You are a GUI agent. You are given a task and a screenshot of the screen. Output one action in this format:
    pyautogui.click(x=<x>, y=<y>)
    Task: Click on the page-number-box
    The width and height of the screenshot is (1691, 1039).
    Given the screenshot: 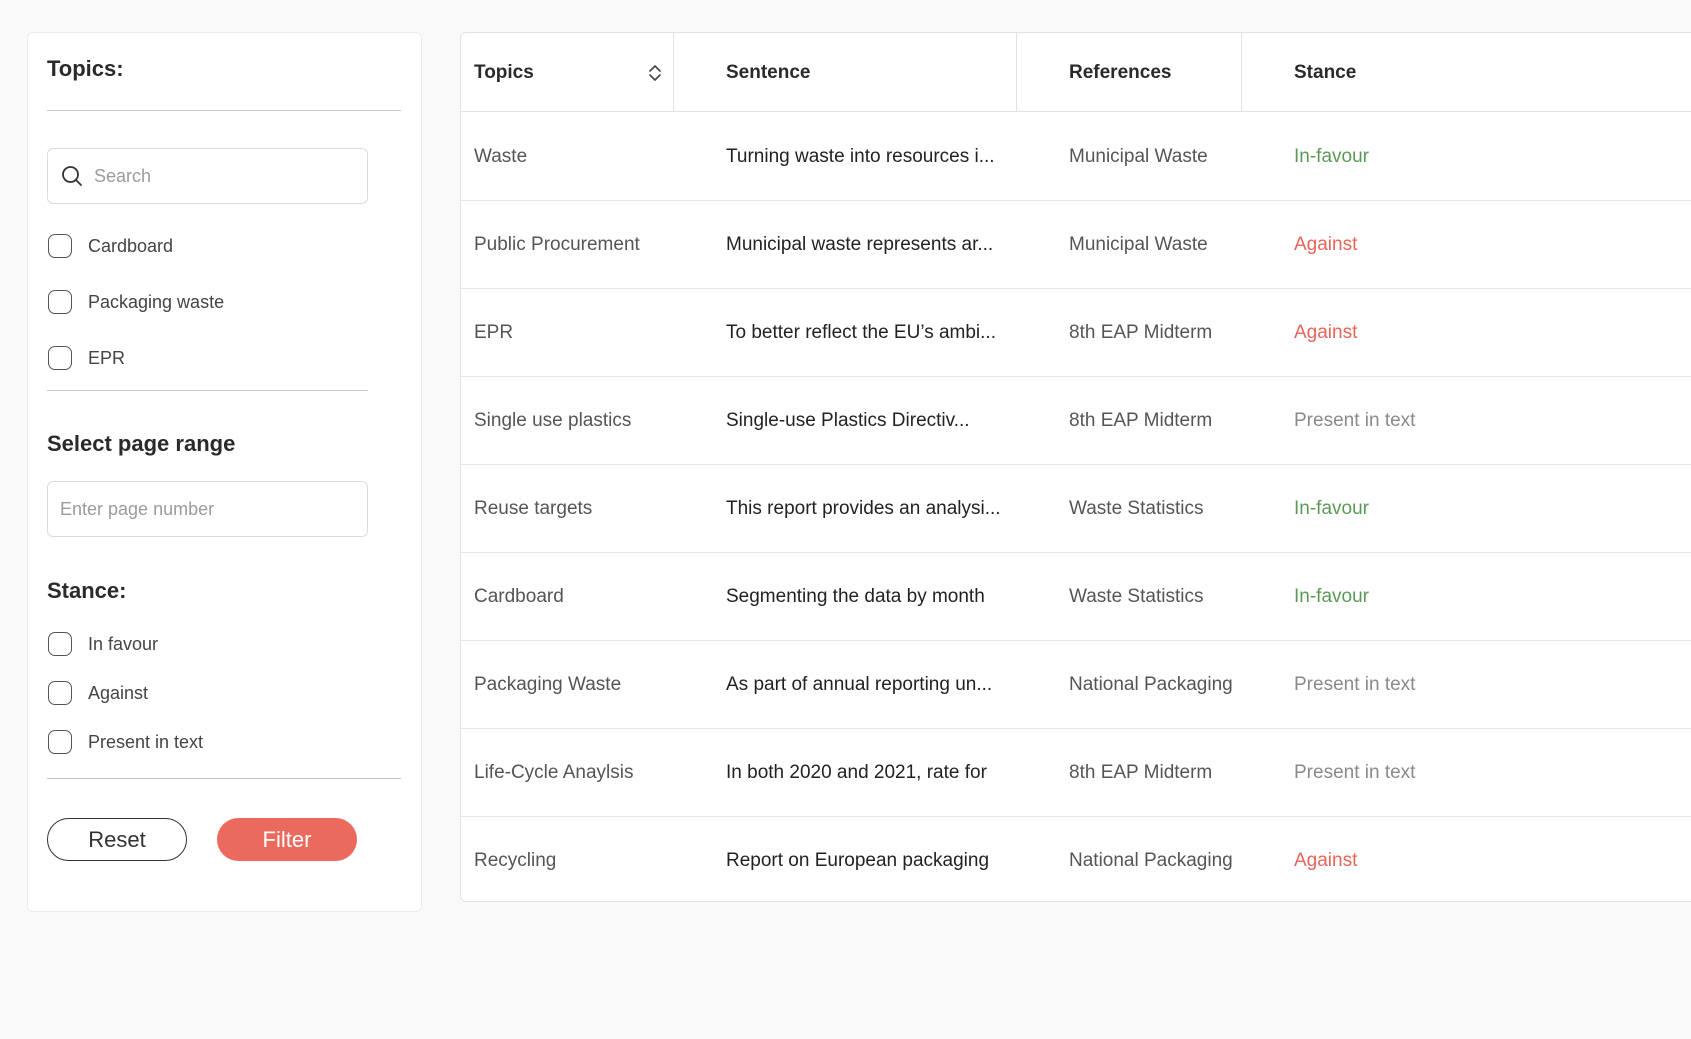 What is the action you would take?
    pyautogui.click(x=207, y=509)
    